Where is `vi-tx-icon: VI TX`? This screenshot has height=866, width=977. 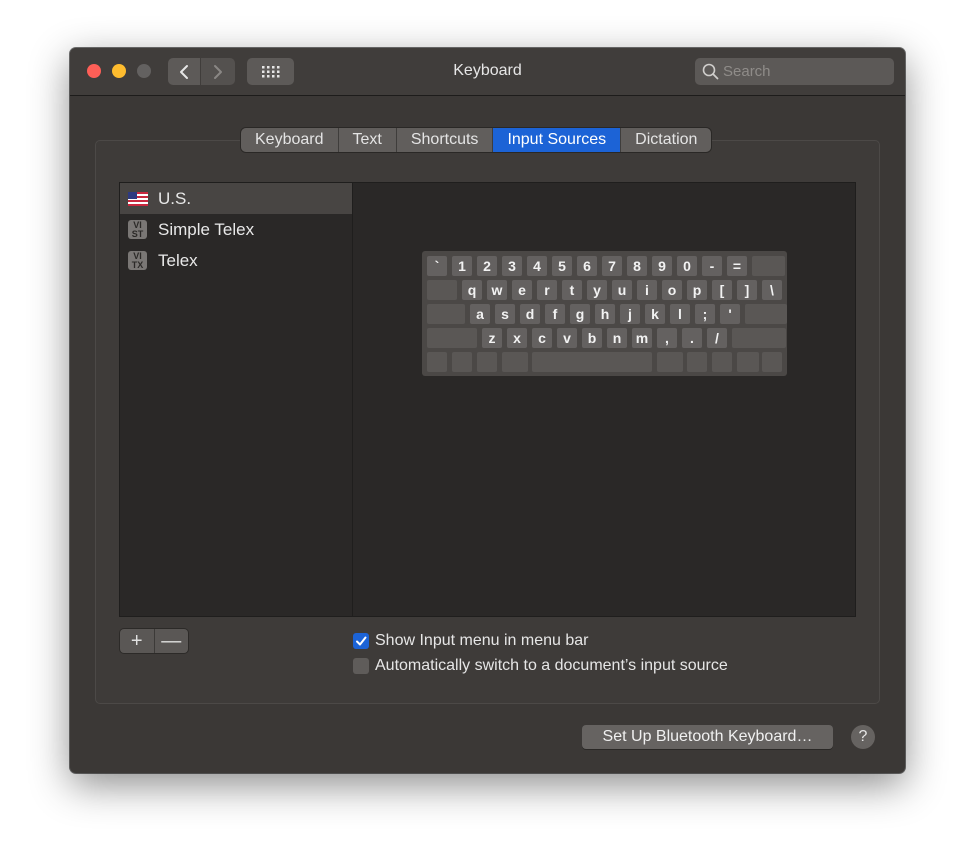
vi-tx-icon: VI TX is located at coordinates (137, 260).